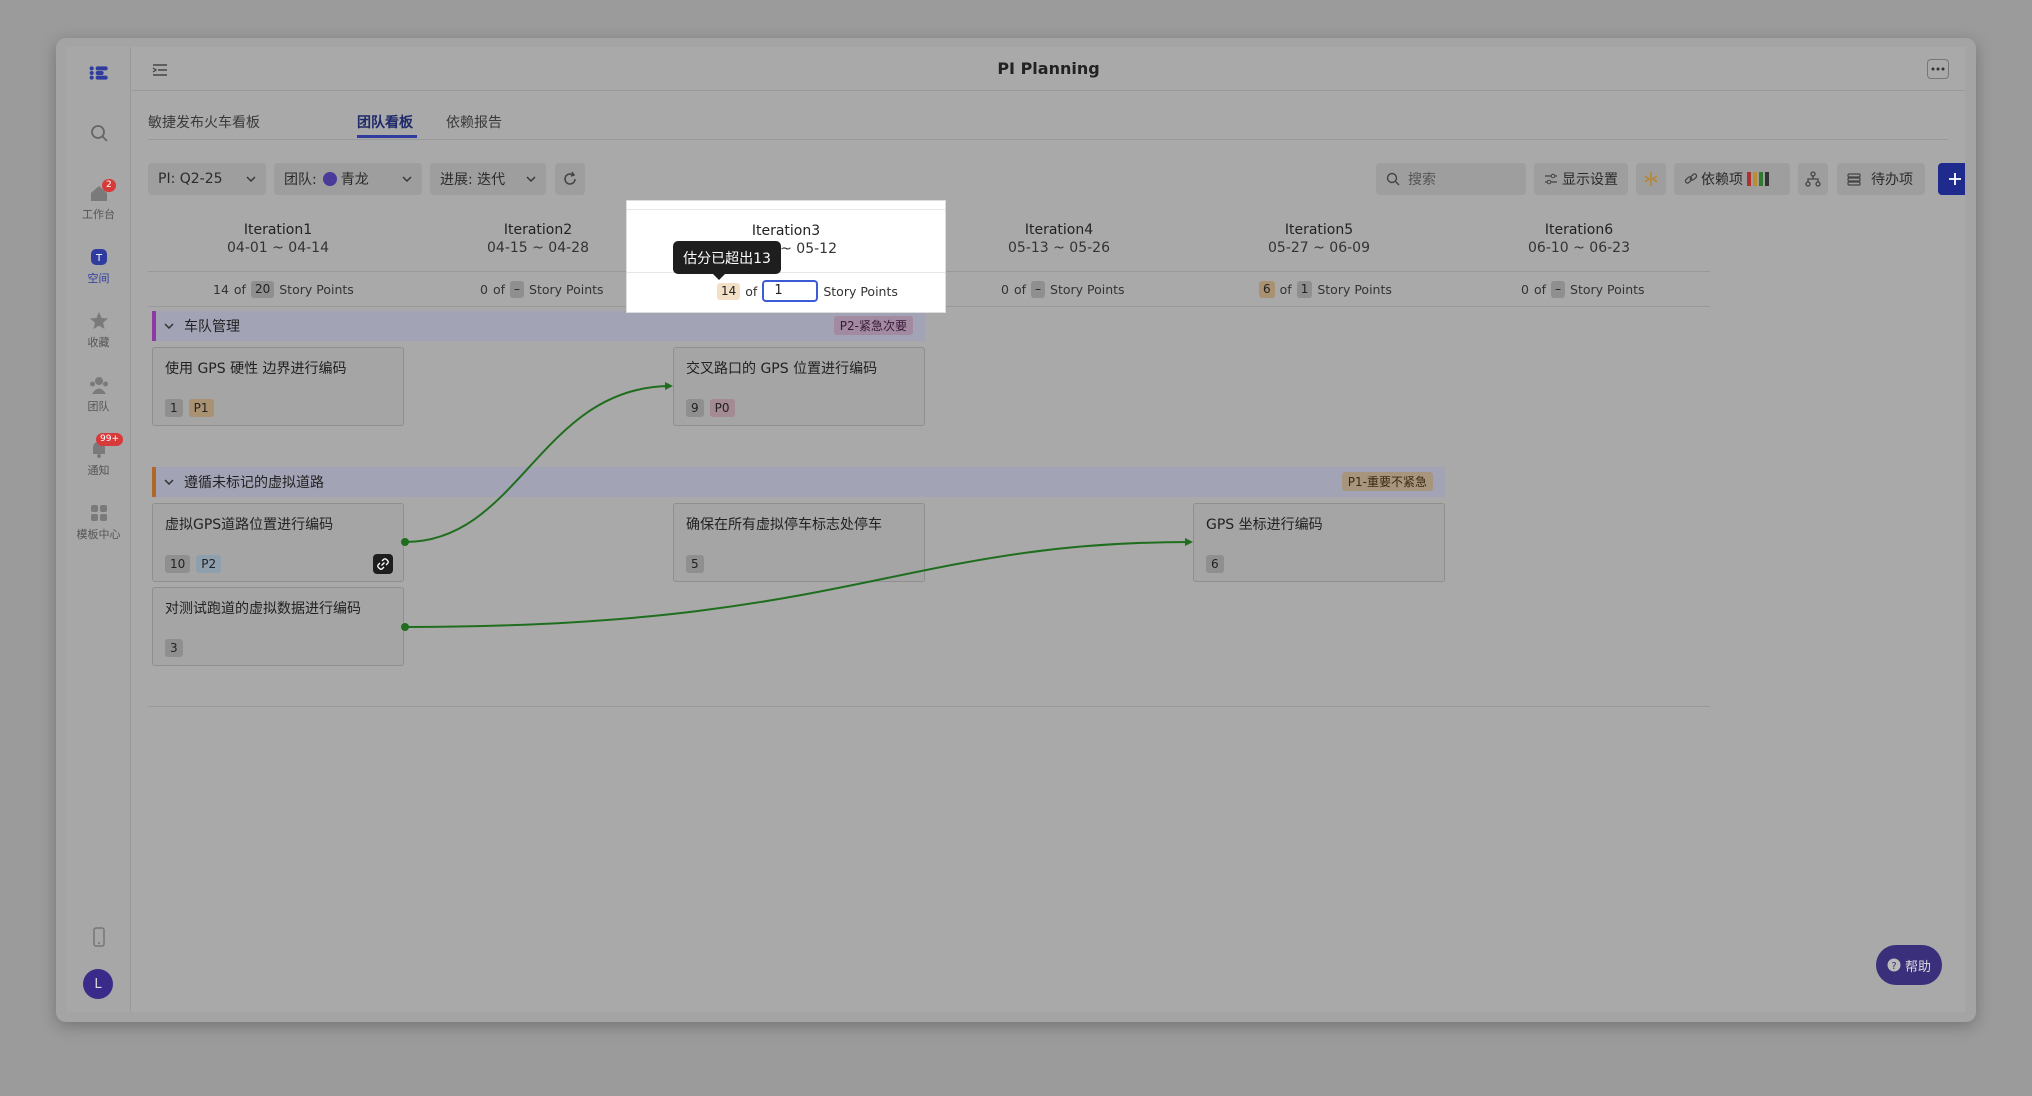  I want to click on iteration-name: Iteration3, so click(786, 231).